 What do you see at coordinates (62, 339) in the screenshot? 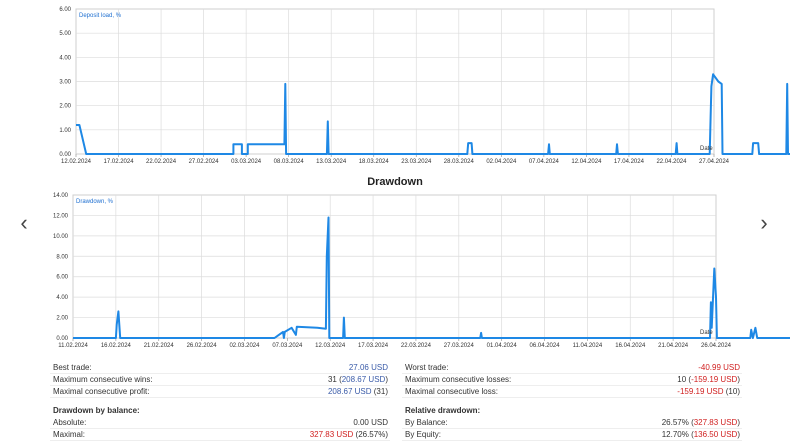
I see `drawdown-y-tick-label: 0.00` at bounding box center [62, 339].